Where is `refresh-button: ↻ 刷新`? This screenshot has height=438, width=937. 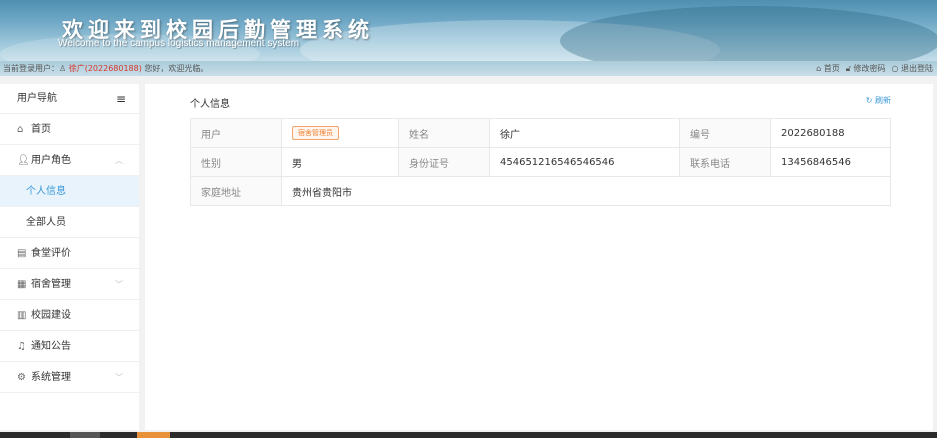
refresh-button: ↻ 刷新 is located at coordinates (878, 100).